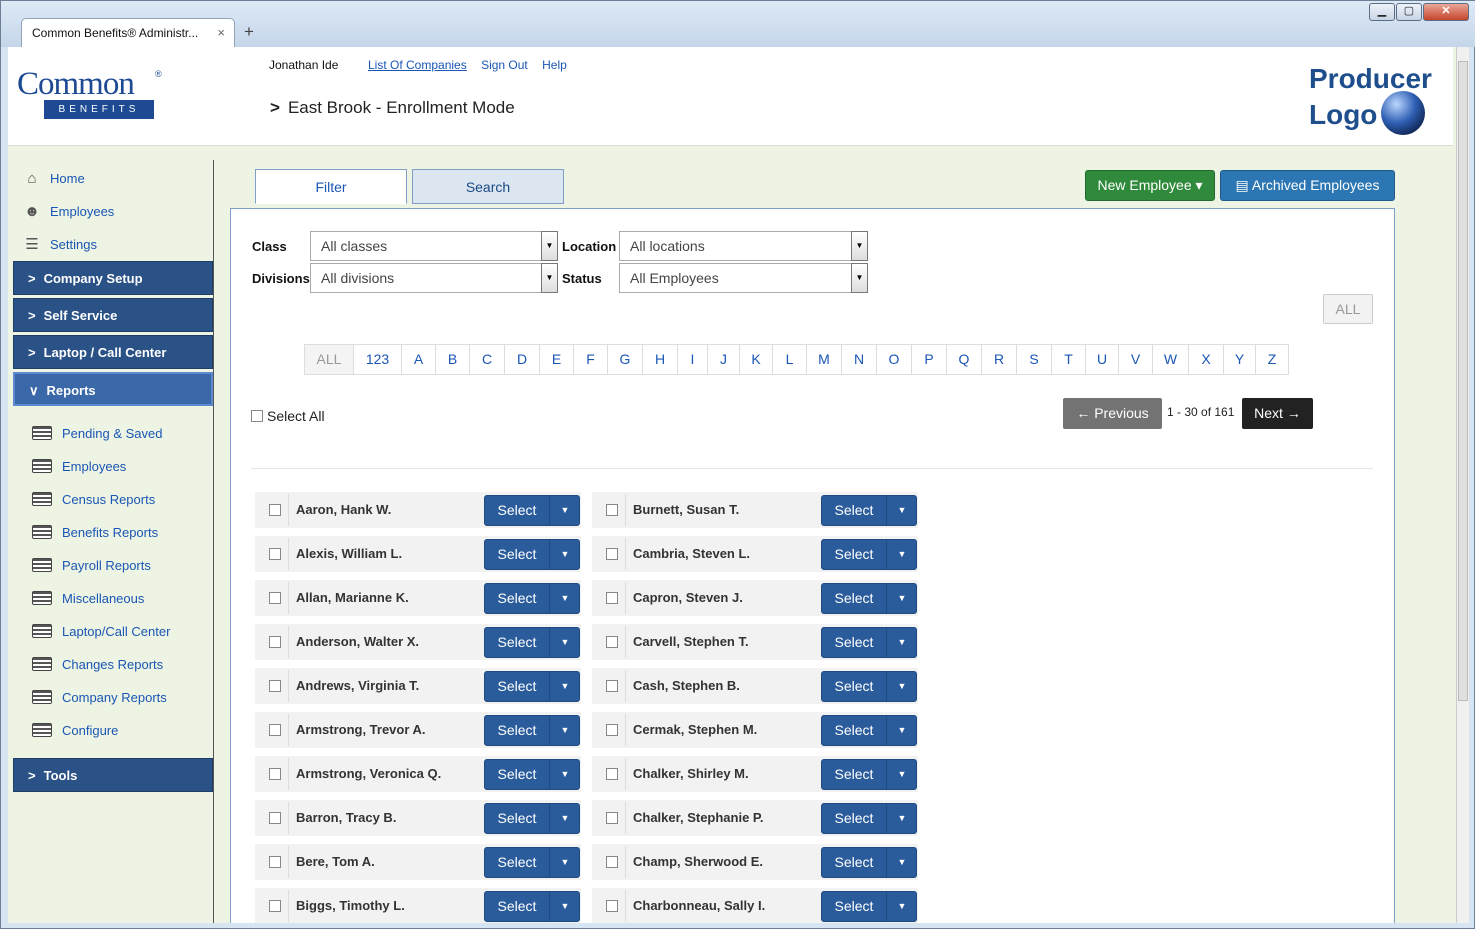  What do you see at coordinates (1277, 413) in the screenshot?
I see `next-button: Next →` at bounding box center [1277, 413].